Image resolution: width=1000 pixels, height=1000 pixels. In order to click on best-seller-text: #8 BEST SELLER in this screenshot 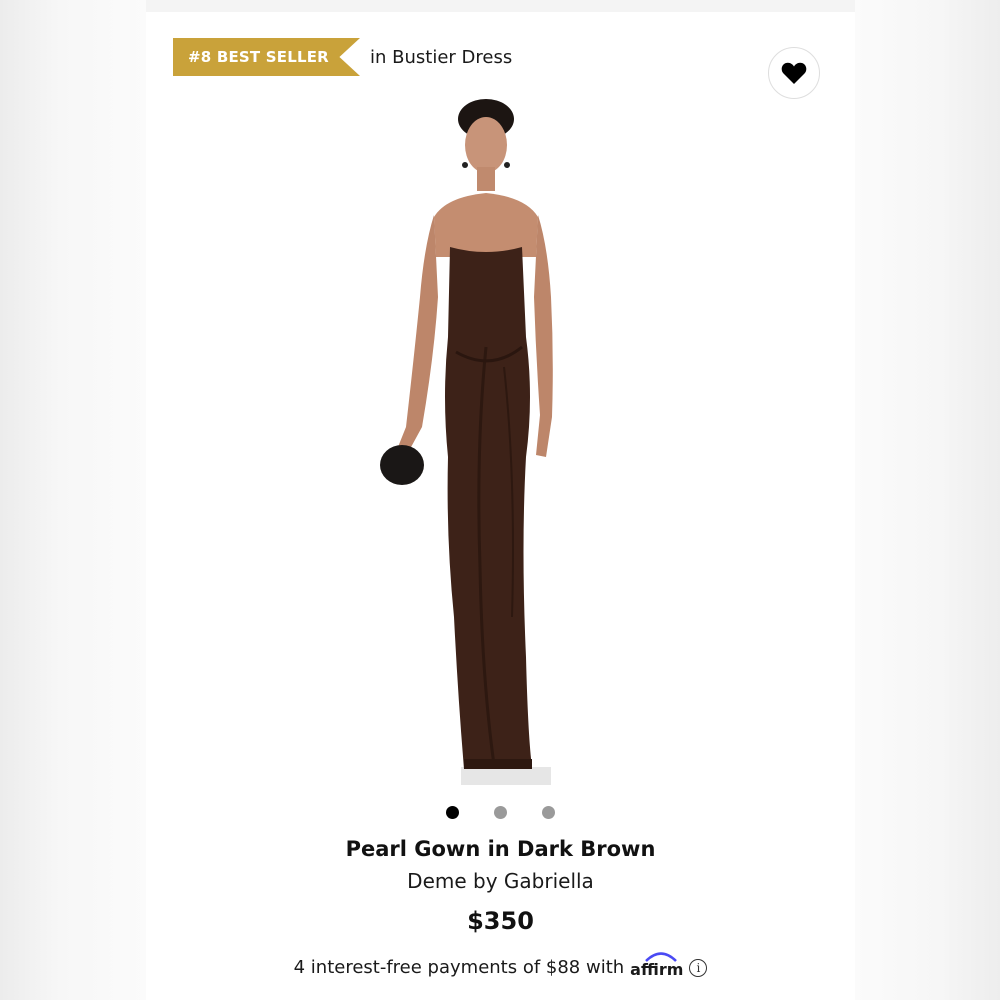, I will do `click(258, 57)`.